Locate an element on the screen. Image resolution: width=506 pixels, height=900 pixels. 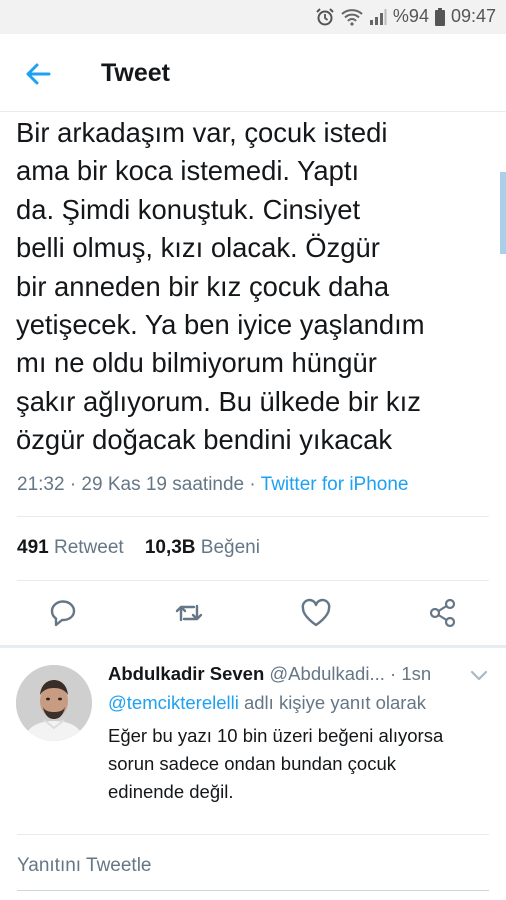
retweet-label: Retweet is located at coordinates (88, 547).